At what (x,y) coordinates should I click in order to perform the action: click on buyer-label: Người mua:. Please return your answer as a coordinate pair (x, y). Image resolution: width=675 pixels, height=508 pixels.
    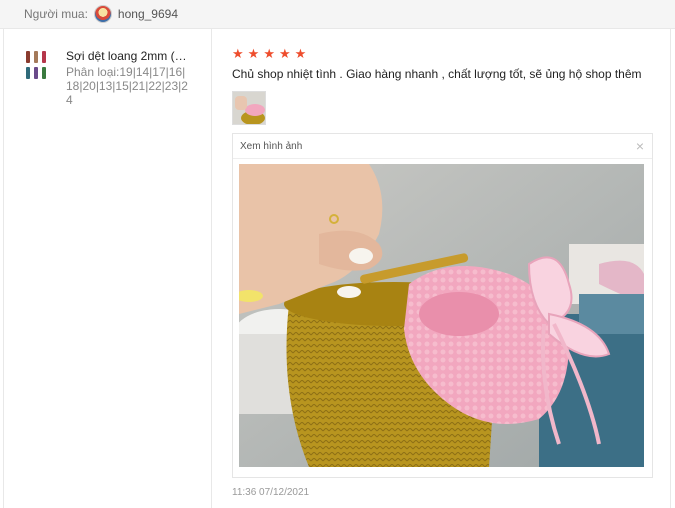
    Looking at the image, I should click on (56, 14).